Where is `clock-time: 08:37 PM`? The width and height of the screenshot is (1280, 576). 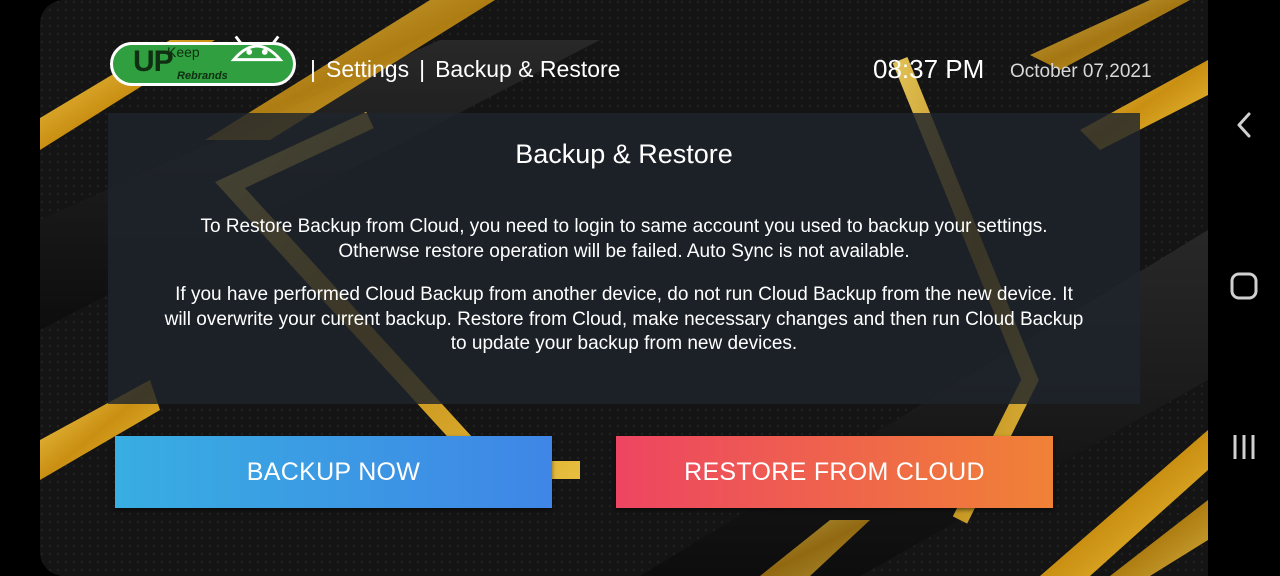 clock-time: 08:37 PM is located at coordinates (929, 69).